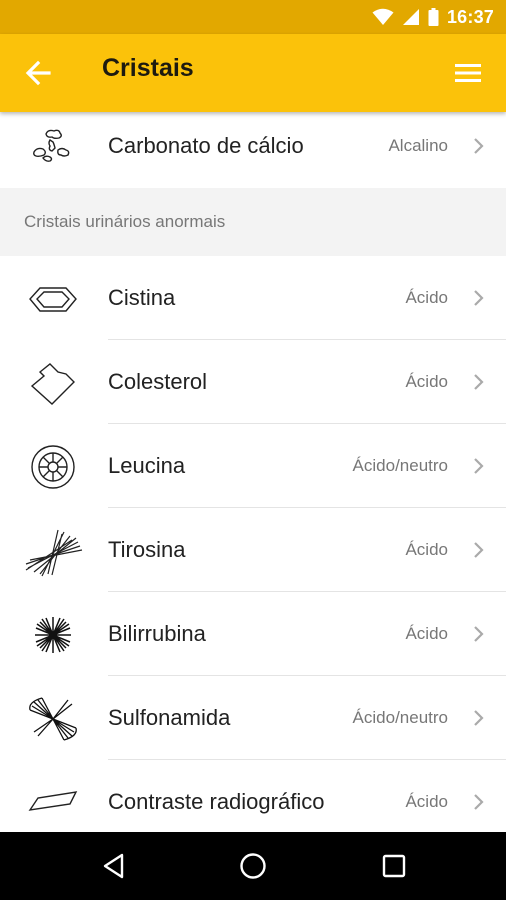  I want to click on radiographic-contrast-icon, so click(53, 801).